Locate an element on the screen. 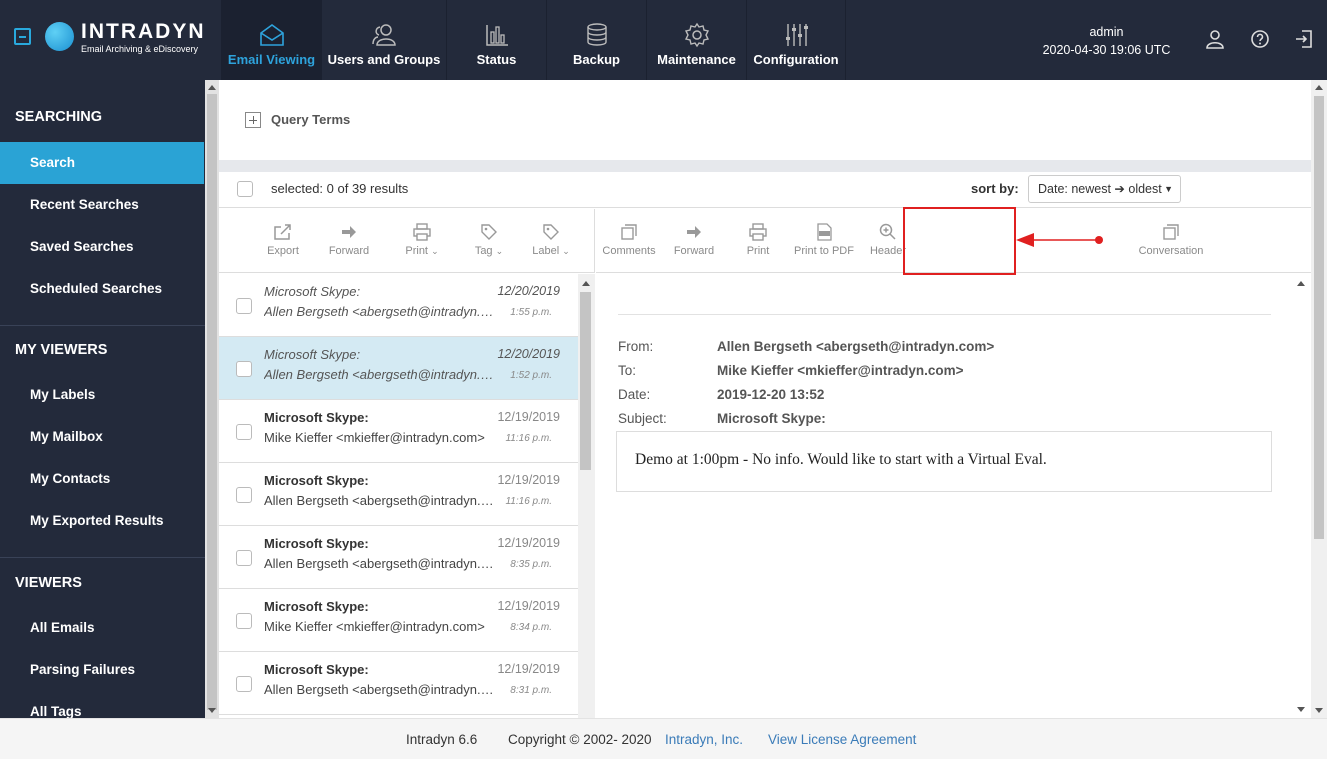 This screenshot has height=759, width=1327. menu-toggle-icon is located at coordinates (22, 36).